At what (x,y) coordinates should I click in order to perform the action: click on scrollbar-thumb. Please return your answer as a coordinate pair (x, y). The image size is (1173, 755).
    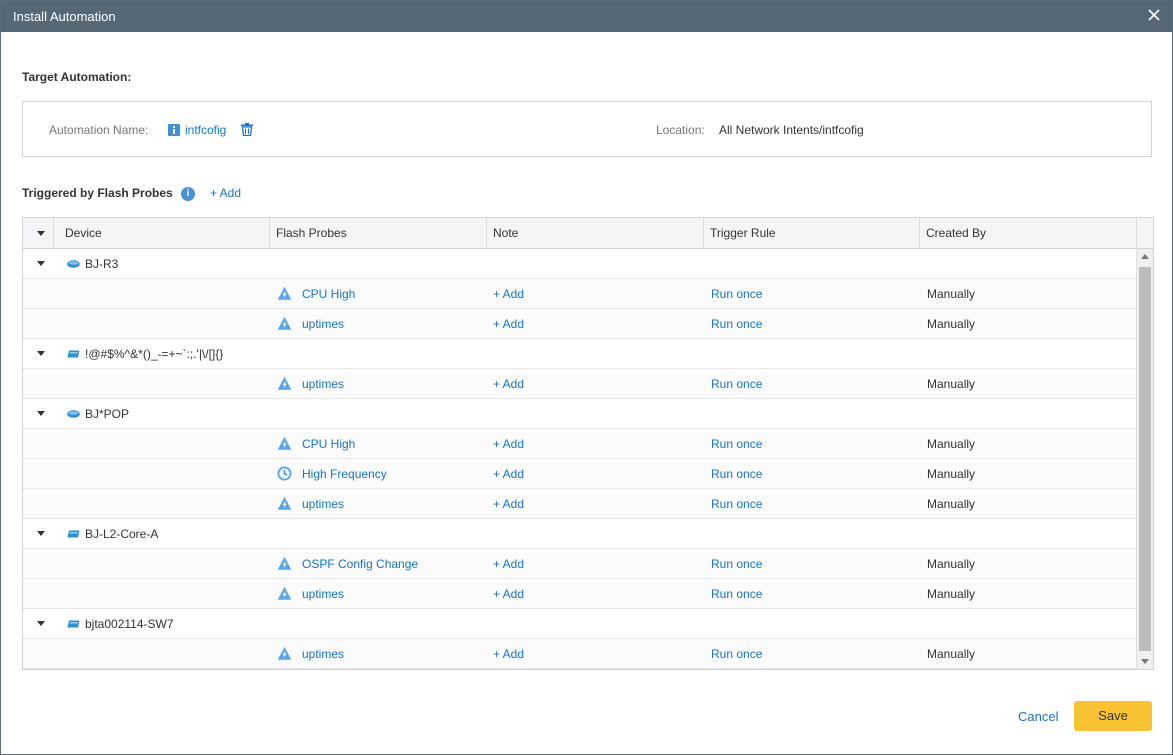
    Looking at the image, I should click on (1145, 459).